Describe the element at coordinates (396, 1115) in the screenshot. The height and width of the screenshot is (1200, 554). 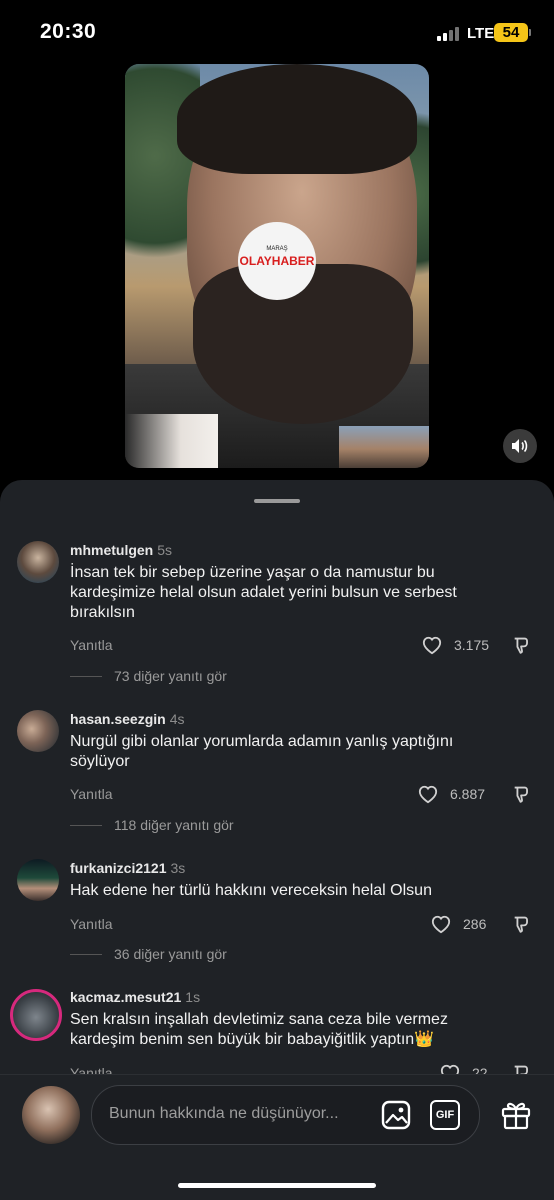
I see `image-icon` at that location.